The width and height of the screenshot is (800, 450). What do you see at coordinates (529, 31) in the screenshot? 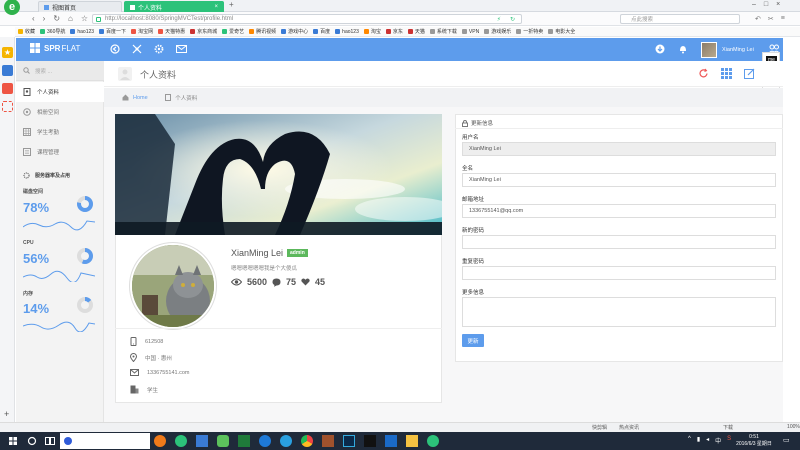
I see `fav-item: 一折特卖` at bounding box center [529, 31].